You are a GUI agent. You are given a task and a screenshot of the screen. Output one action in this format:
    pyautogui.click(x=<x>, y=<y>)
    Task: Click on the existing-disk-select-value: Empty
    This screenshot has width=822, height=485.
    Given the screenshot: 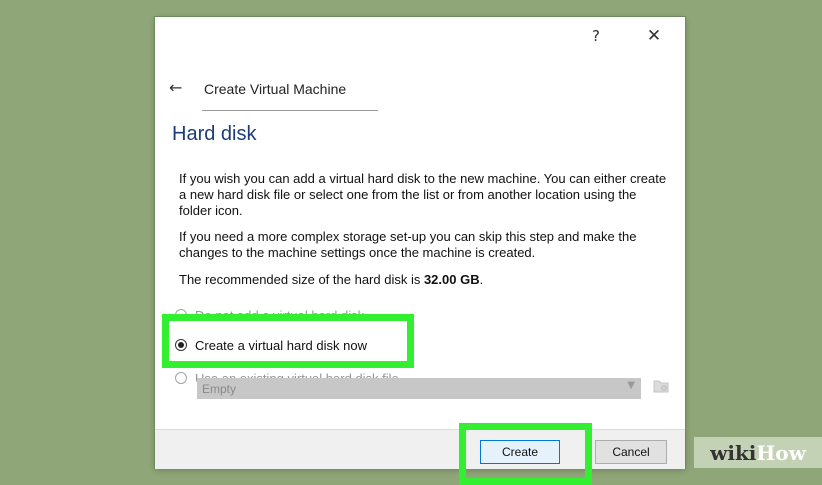 What is the action you would take?
    pyautogui.click(x=219, y=388)
    